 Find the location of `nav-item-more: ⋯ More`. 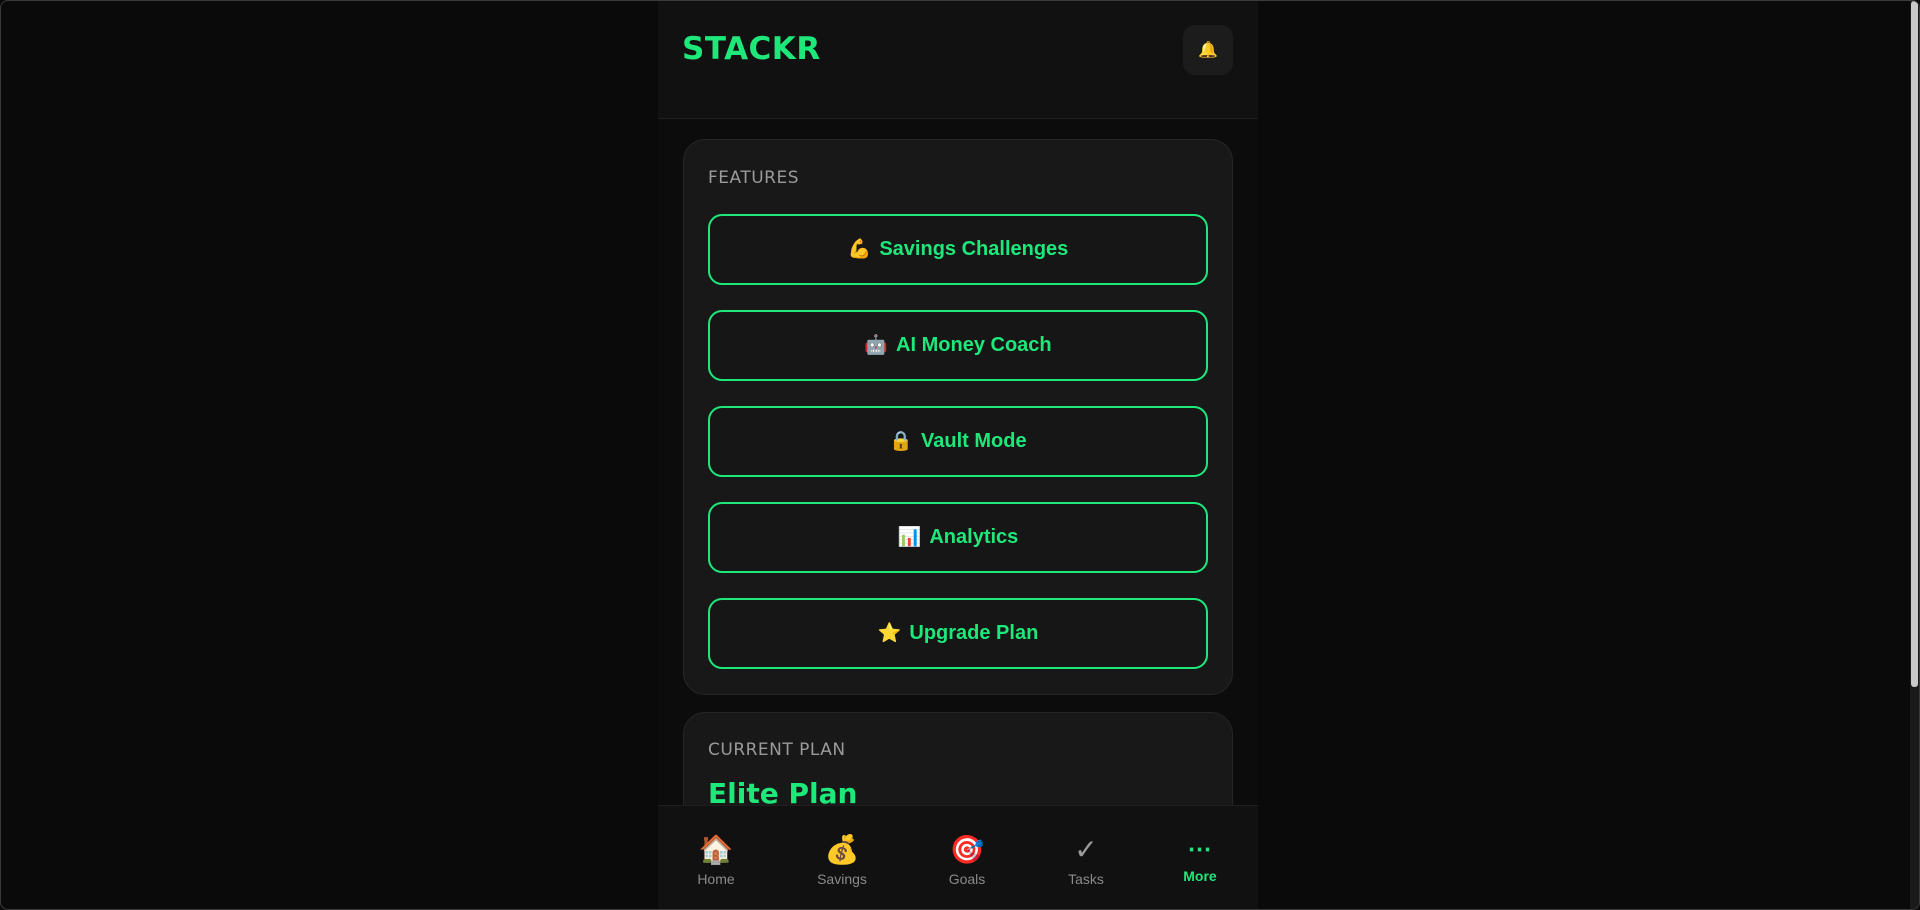

nav-item-more: ⋯ More is located at coordinates (1200, 857).